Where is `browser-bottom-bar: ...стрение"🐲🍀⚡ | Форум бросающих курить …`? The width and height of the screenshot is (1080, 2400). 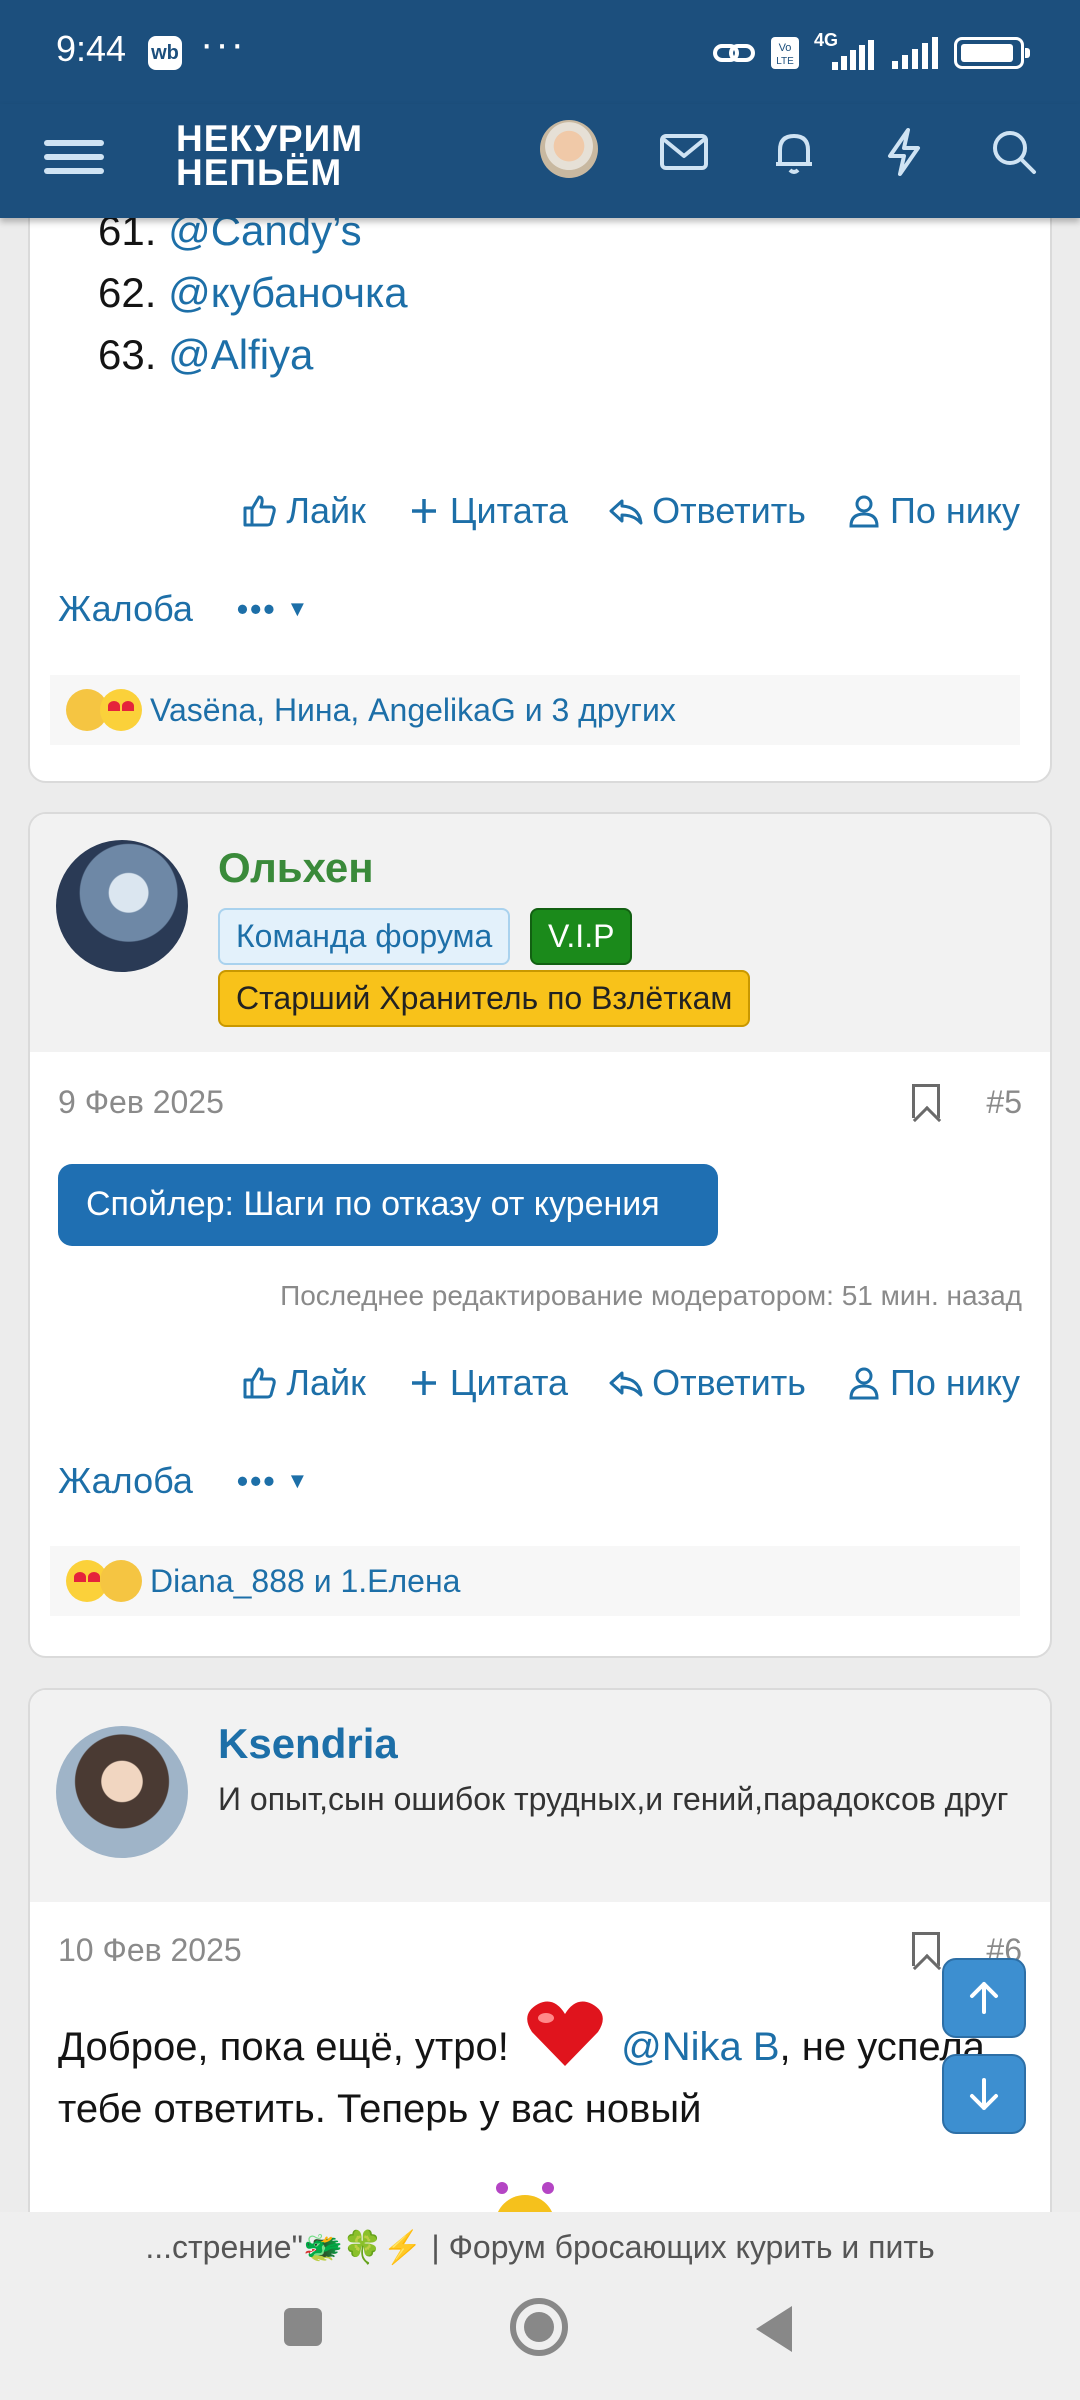
browser-bottom-bar: ...стрение"🐲🍀⚡ | Форум бросающих курить … is located at coordinates (540, 2306).